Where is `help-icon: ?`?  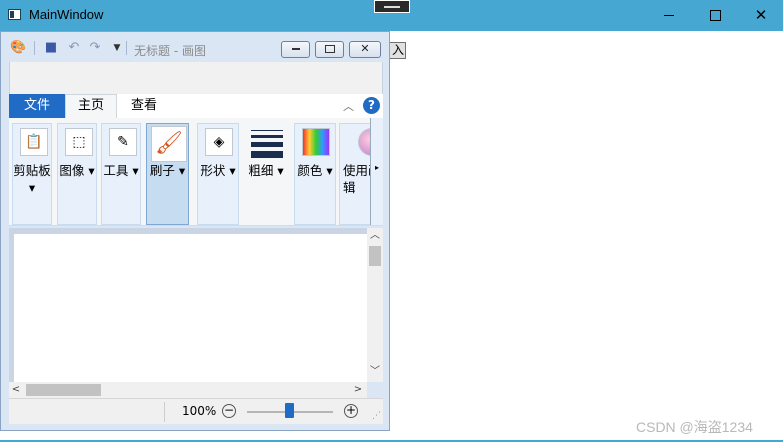 help-icon: ? is located at coordinates (371, 105).